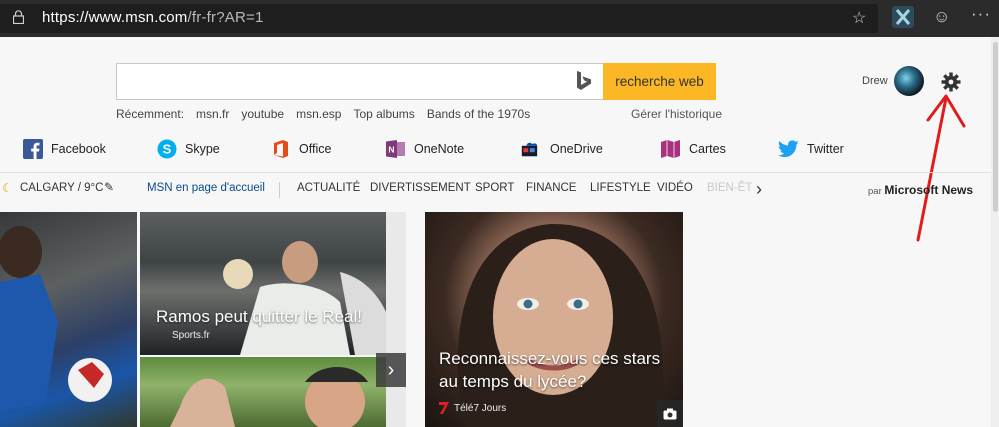  Describe the element at coordinates (18, 17) in the screenshot. I see `lock-icon` at that location.